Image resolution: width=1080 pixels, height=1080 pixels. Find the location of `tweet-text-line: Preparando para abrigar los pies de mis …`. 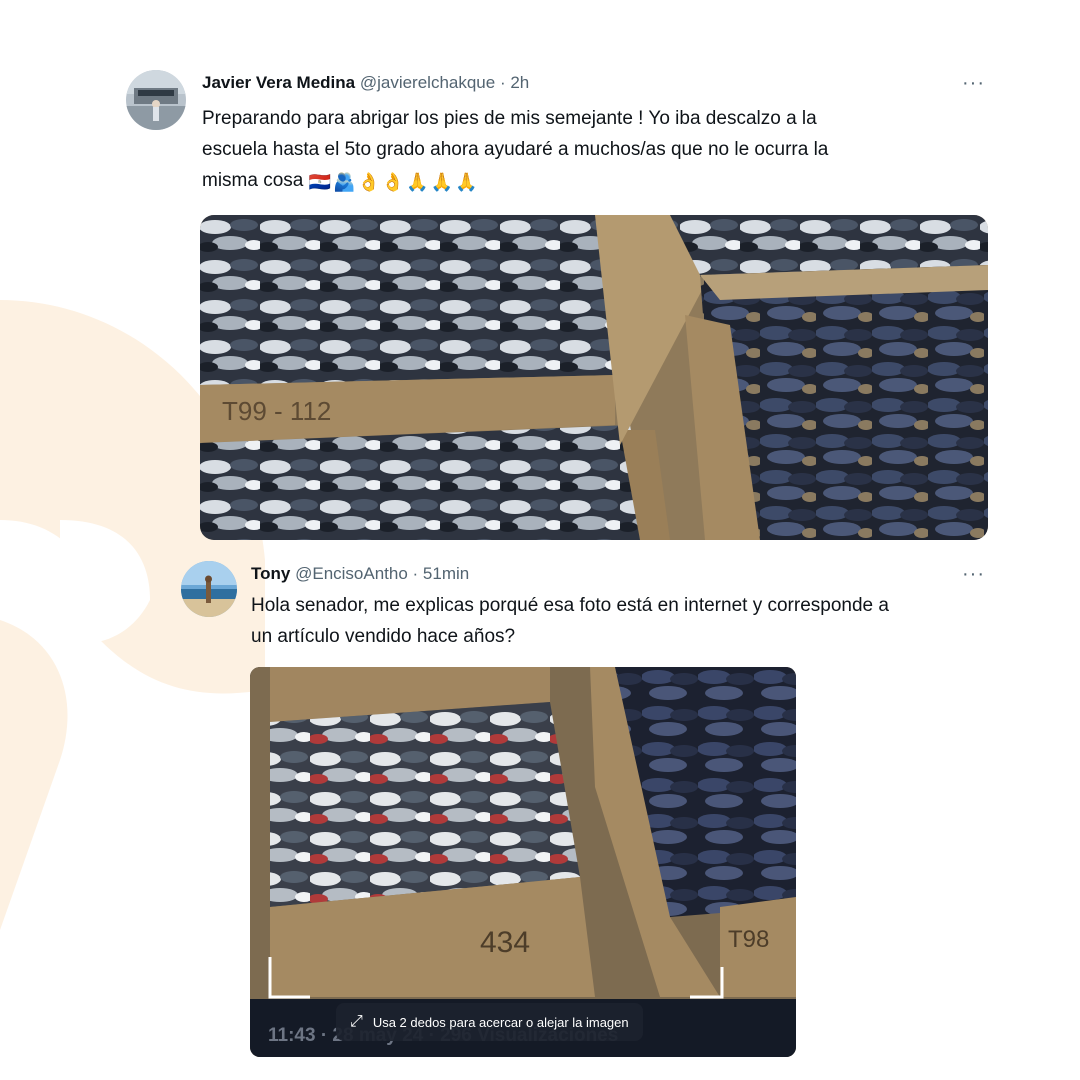

tweet-text-line: Preparando para abrigar los pies de mis … is located at coordinates (509, 118).